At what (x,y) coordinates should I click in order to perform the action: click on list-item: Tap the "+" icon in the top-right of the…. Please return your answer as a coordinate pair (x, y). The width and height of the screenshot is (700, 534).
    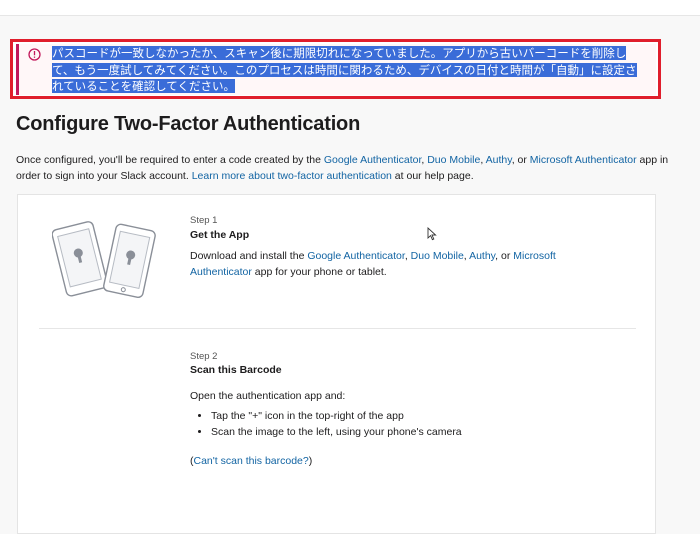
    Looking at the image, I should click on (336, 416).